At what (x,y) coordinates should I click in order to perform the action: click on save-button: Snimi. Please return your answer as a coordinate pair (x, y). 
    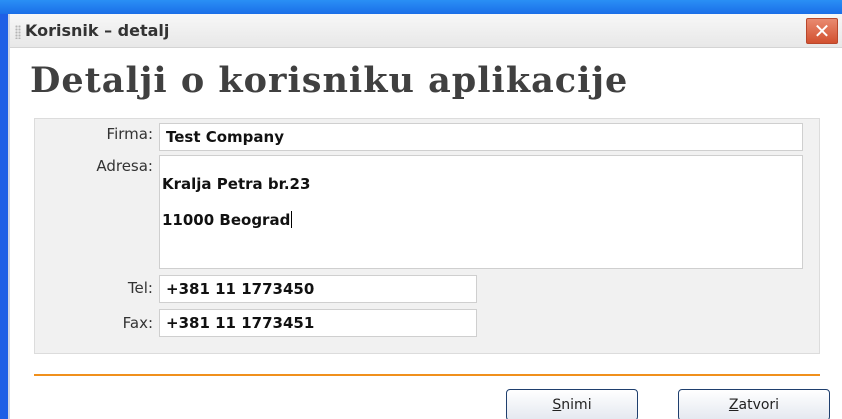
    Looking at the image, I should click on (572, 404).